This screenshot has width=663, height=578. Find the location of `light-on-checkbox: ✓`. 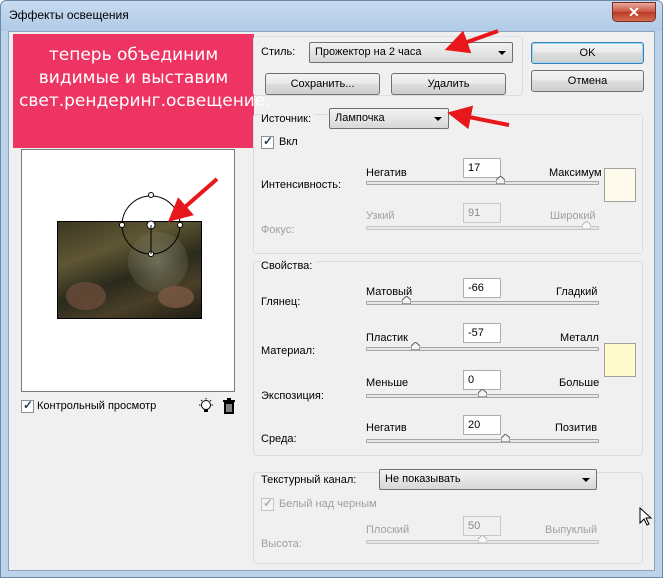

light-on-checkbox: ✓ is located at coordinates (267, 141).